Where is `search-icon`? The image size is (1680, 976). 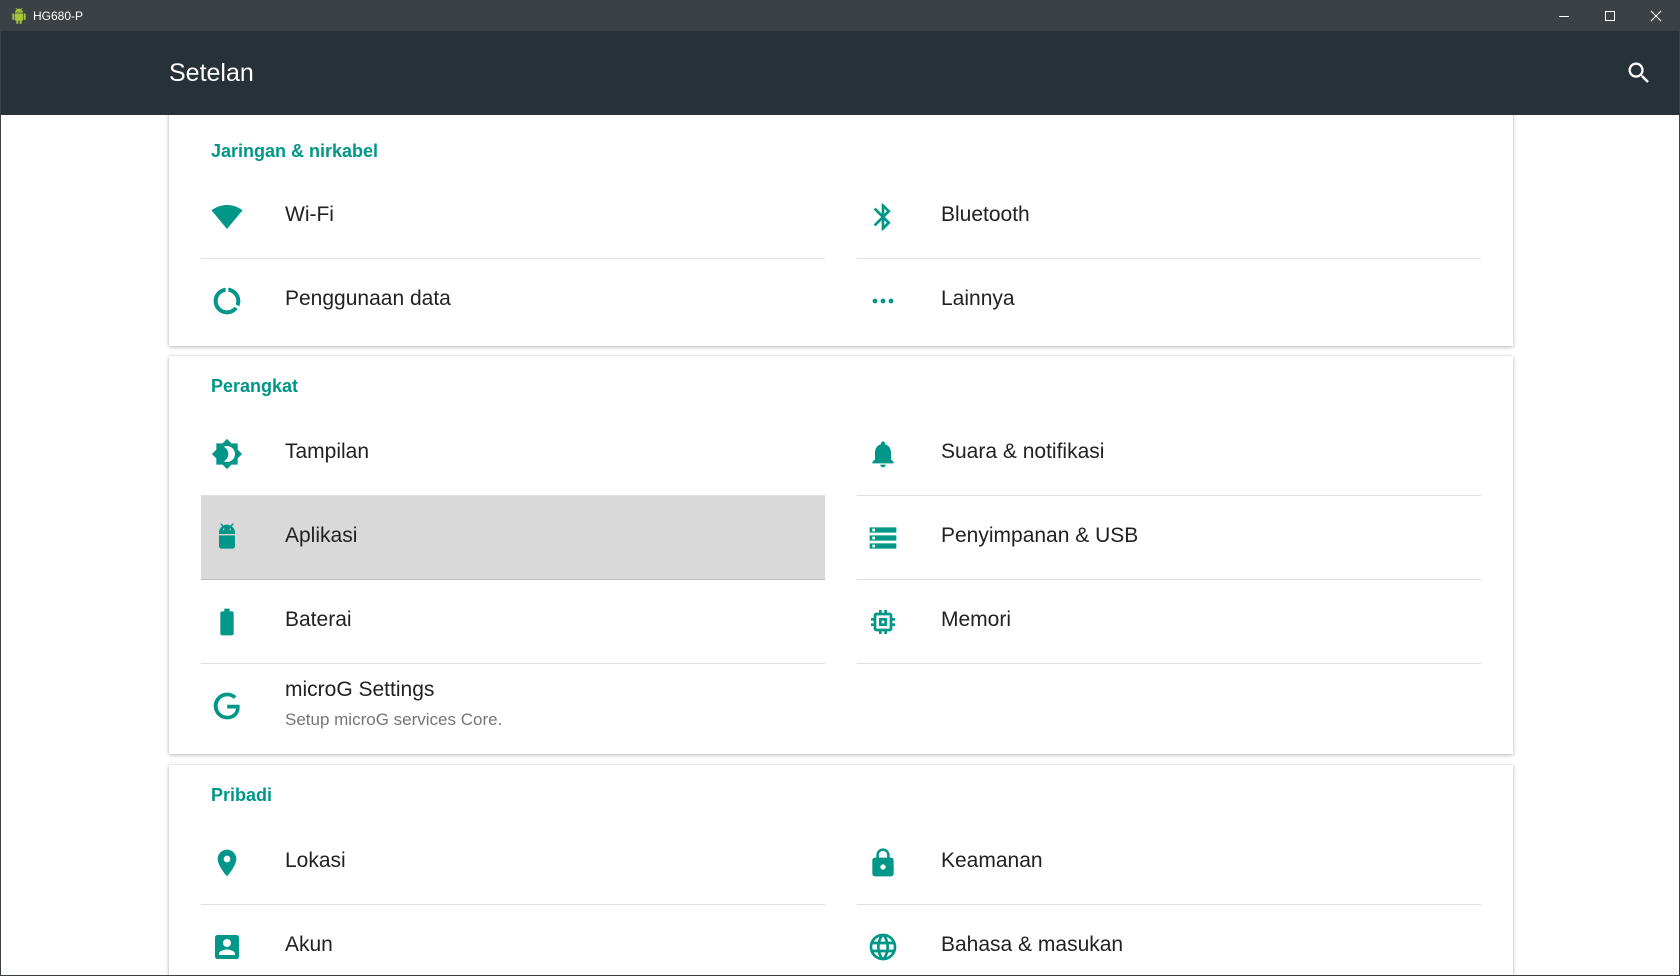 search-icon is located at coordinates (1638, 72).